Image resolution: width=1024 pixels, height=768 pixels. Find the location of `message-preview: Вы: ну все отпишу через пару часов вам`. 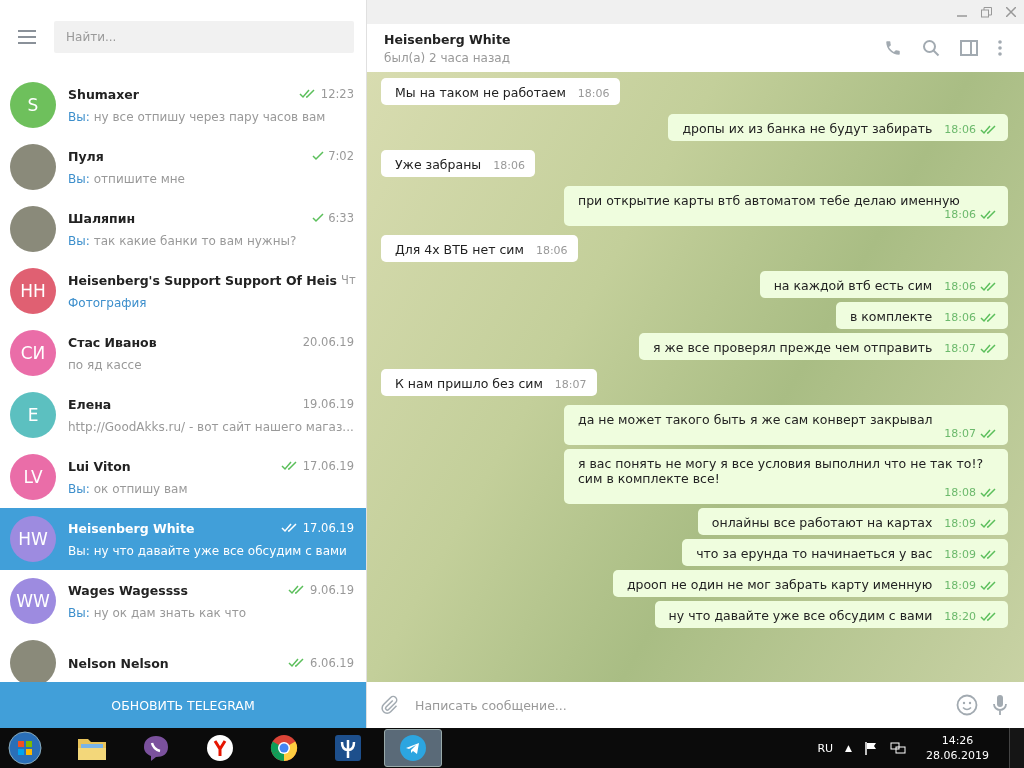

message-preview: Вы: ну все отпишу через пару часов вам is located at coordinates (197, 116).